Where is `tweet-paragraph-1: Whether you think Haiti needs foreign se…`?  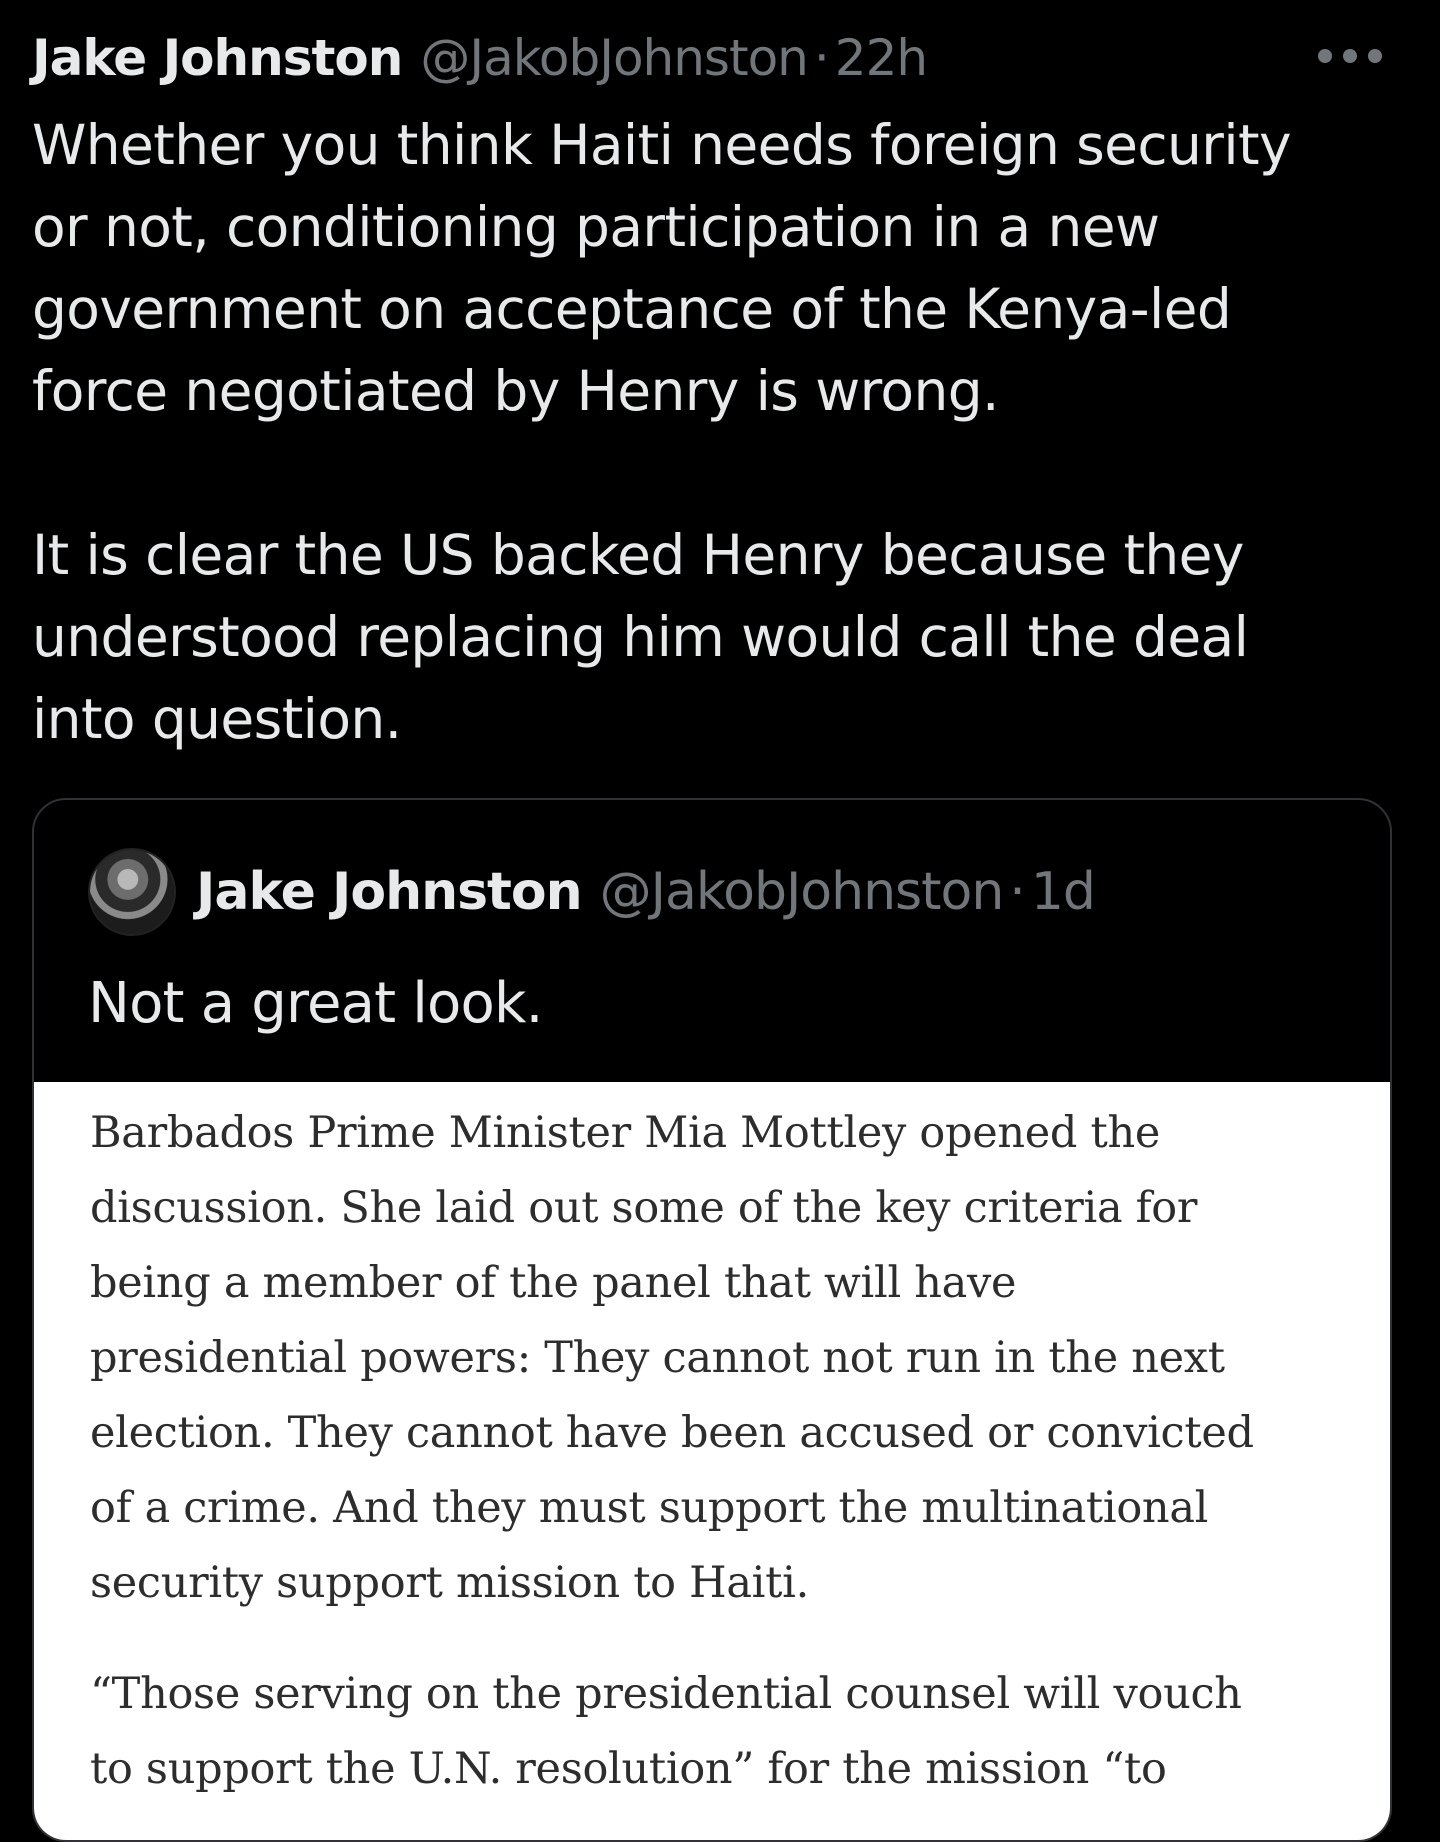
tweet-paragraph-1: Whether you think Haiti needs foreign se… is located at coordinates (662, 268).